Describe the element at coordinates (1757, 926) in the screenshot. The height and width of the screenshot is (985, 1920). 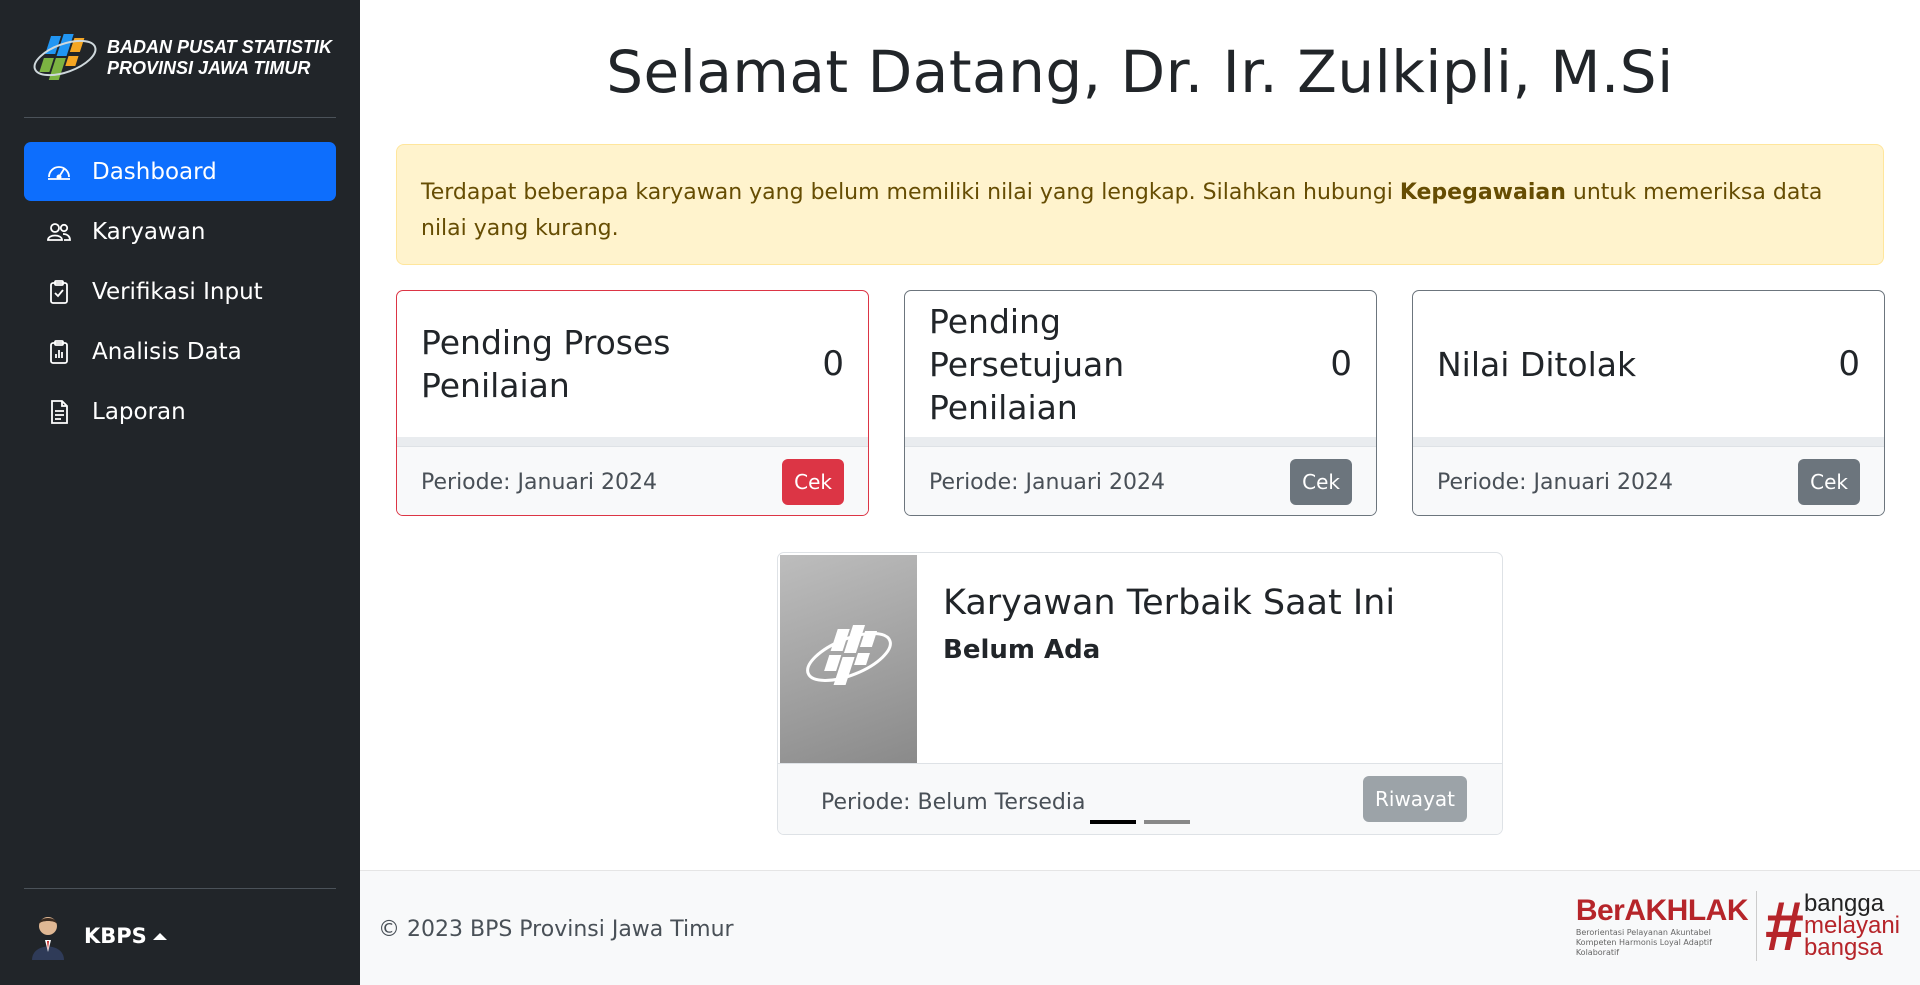
I see `logo-separator` at that location.